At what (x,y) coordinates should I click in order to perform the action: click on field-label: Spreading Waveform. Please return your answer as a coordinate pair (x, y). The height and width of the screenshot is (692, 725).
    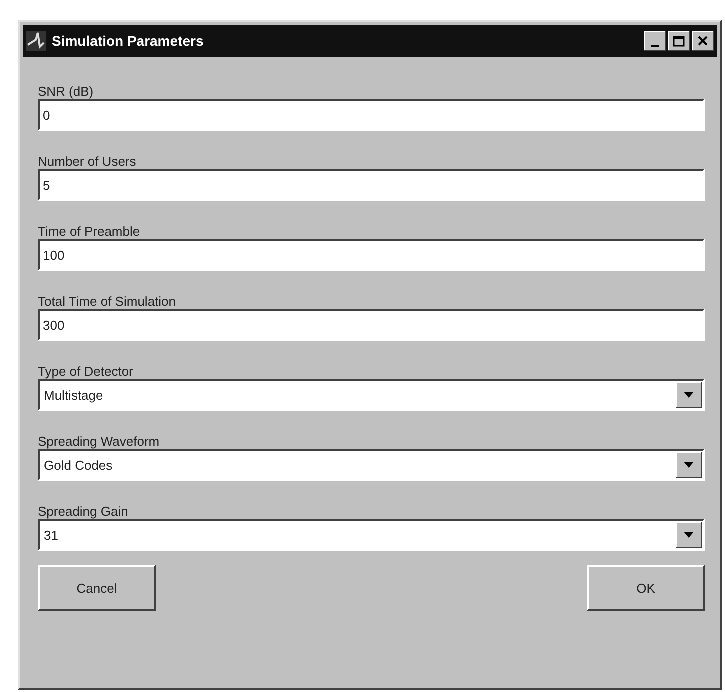
    Looking at the image, I should click on (99, 441).